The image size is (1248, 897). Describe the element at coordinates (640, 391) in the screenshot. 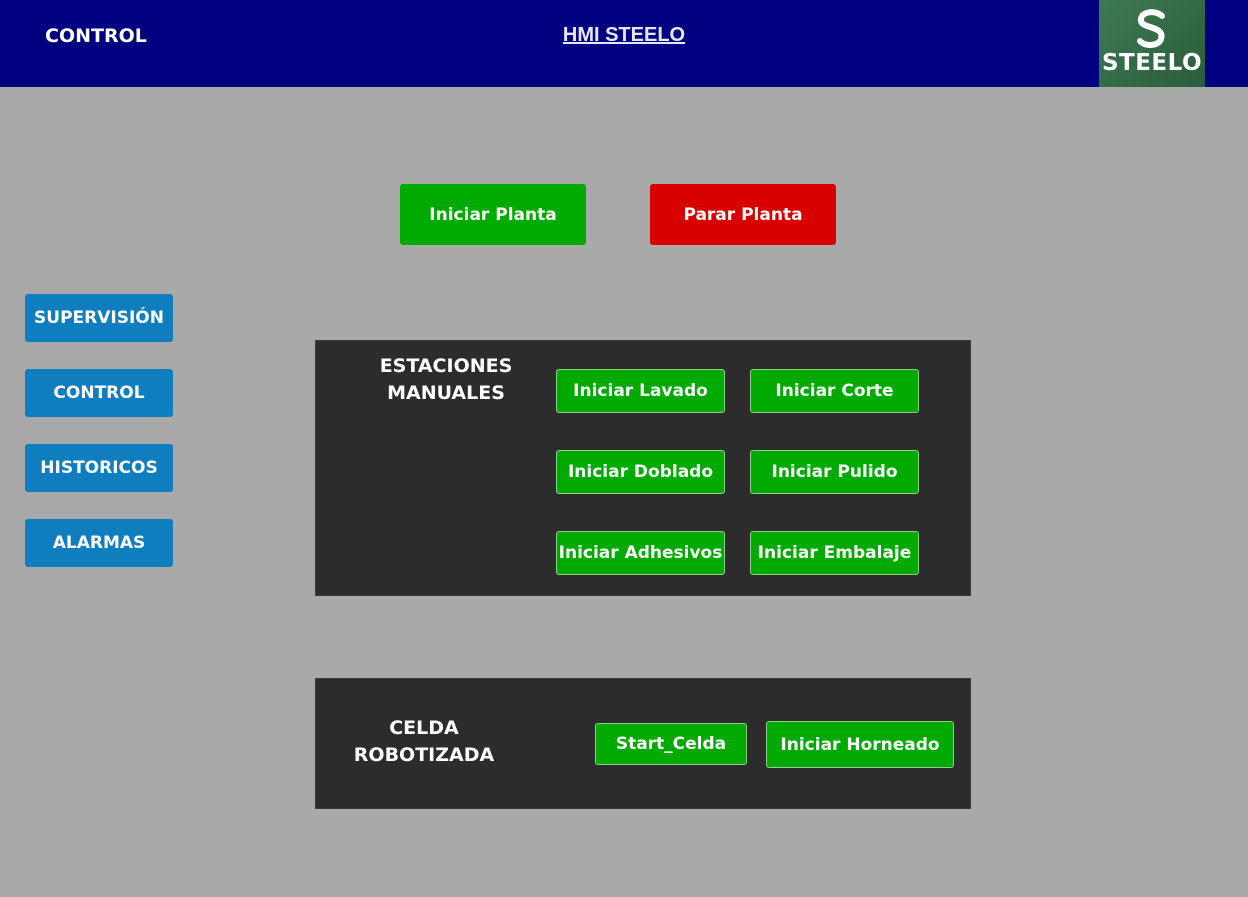

I see `start-lavado-button: Iniciar Lavado` at that location.